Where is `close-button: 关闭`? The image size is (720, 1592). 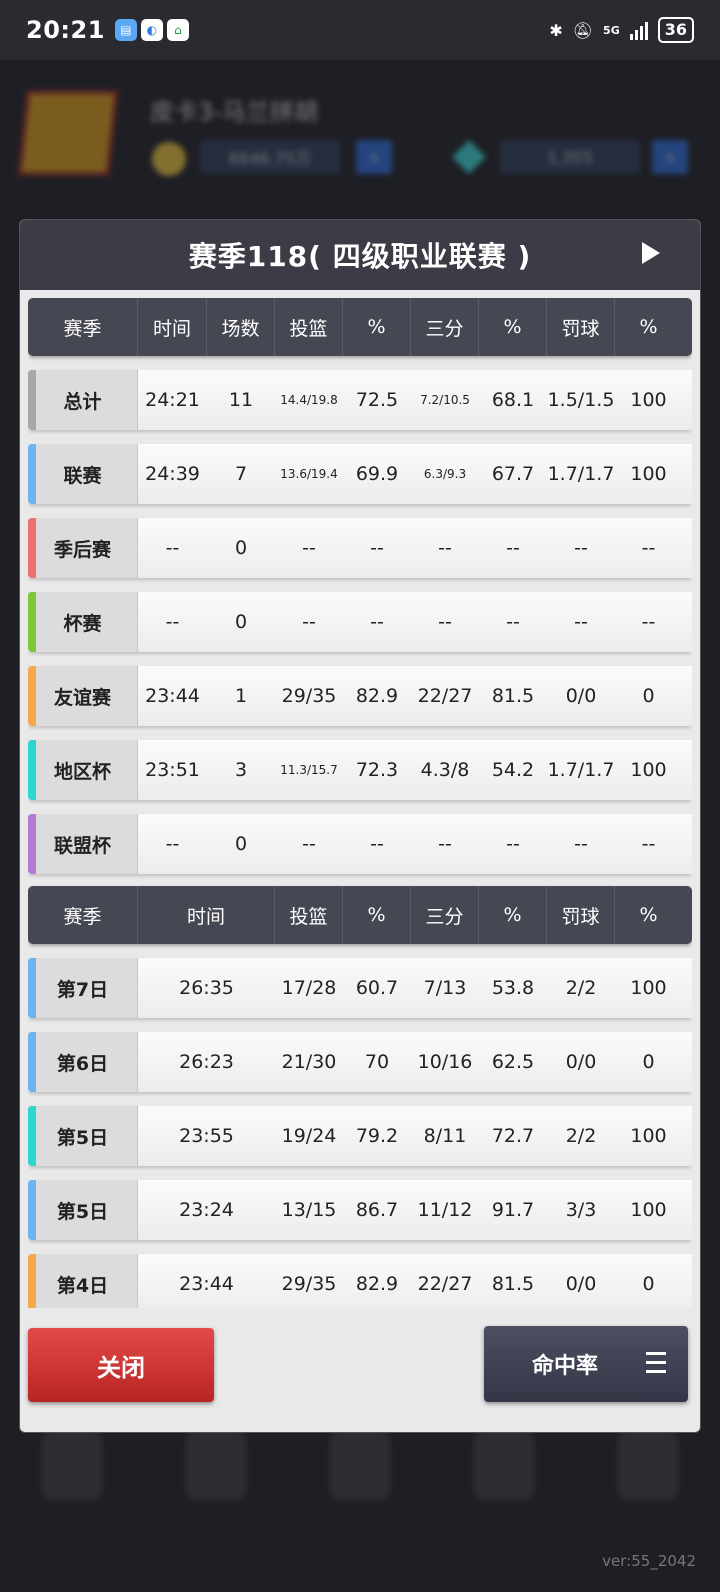
close-button: 关闭 is located at coordinates (121, 1365).